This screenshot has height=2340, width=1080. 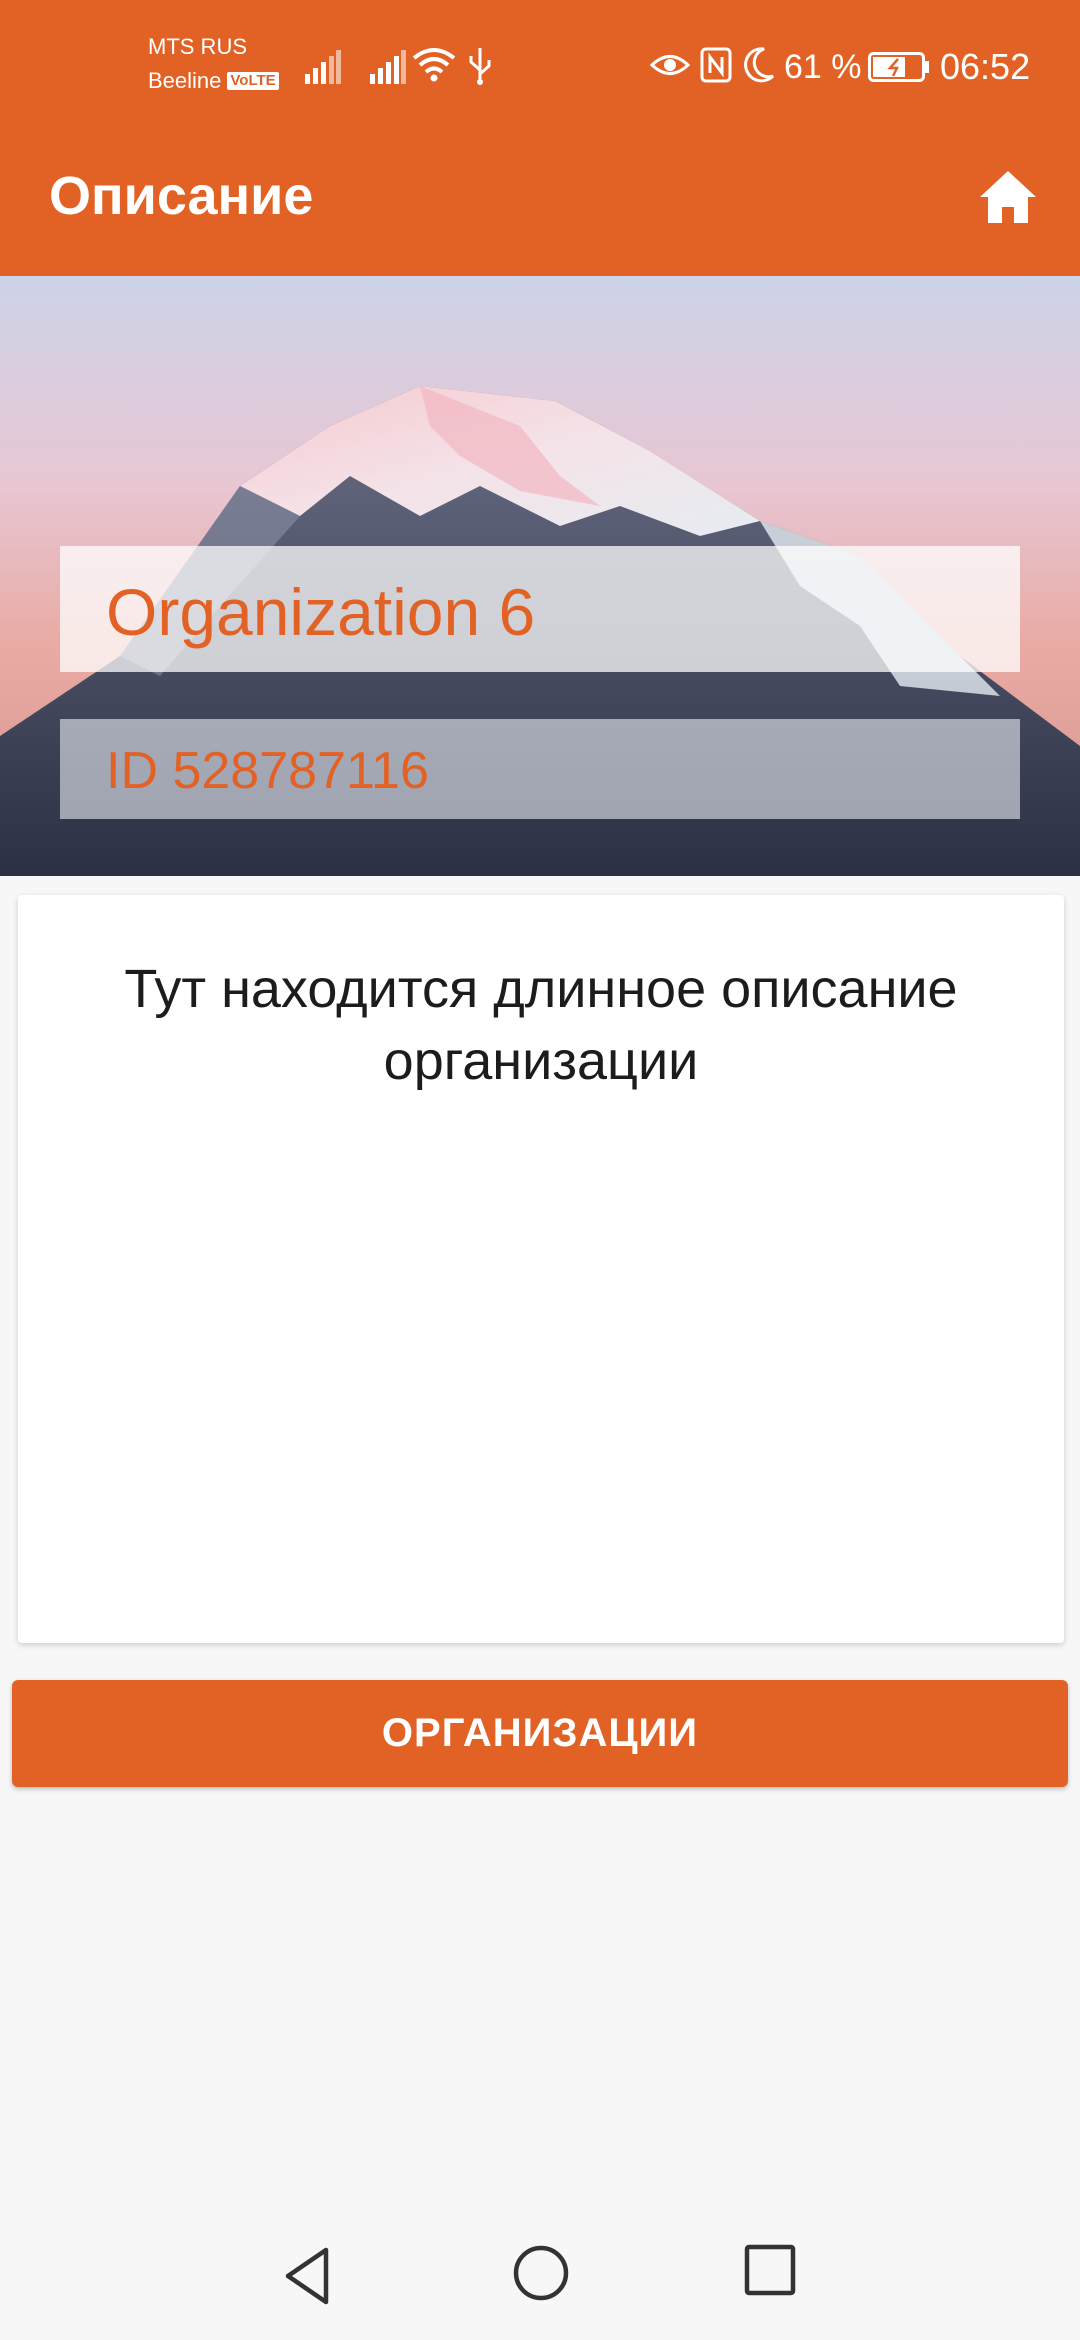 What do you see at coordinates (434, 65) in the screenshot?
I see `wifi-icon` at bounding box center [434, 65].